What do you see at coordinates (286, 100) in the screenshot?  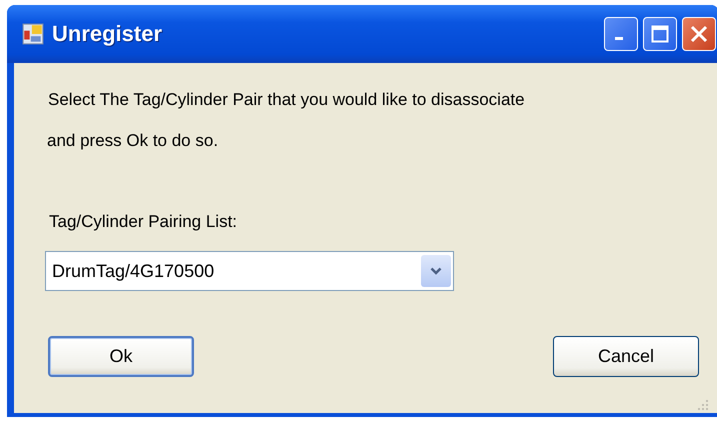 I see `instruction-text: Select The Tag/Cylinder Pair that you would like to disassociate` at bounding box center [286, 100].